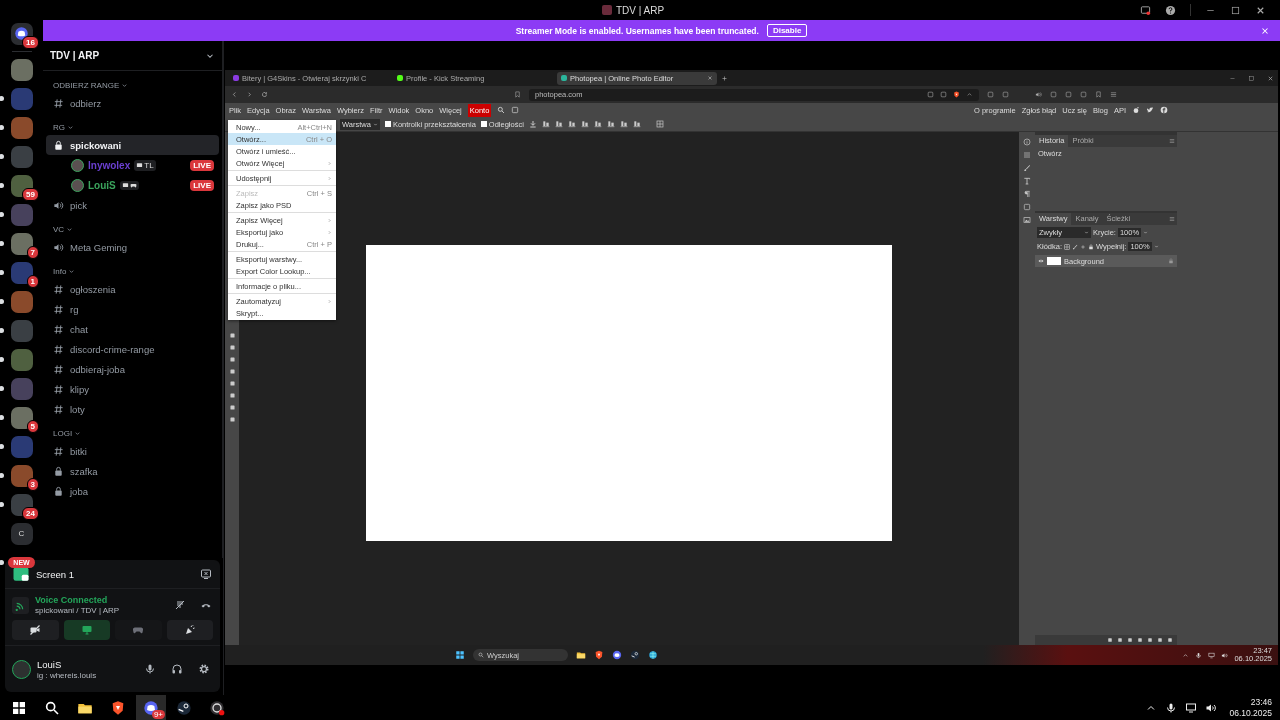 This screenshot has height=720, width=1280. What do you see at coordinates (581, 655) in the screenshot?
I see `folder-icon` at bounding box center [581, 655].